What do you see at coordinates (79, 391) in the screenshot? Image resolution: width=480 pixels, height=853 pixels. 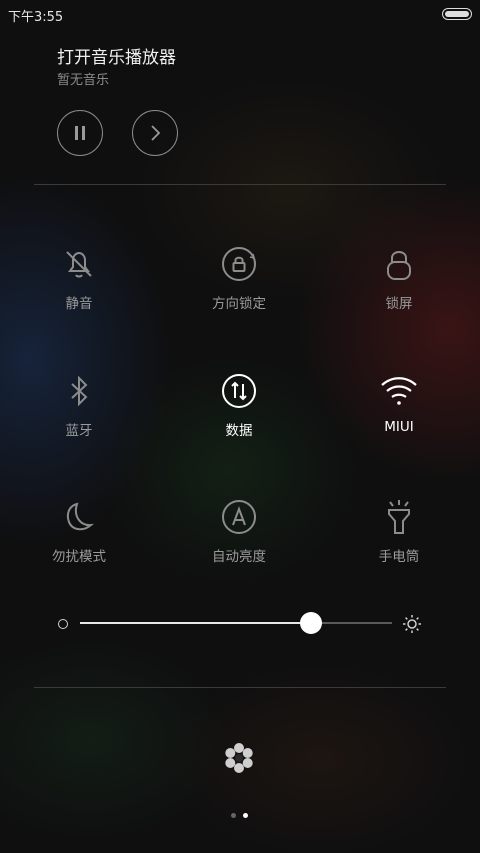 I see `bluetooth-icon` at bounding box center [79, 391].